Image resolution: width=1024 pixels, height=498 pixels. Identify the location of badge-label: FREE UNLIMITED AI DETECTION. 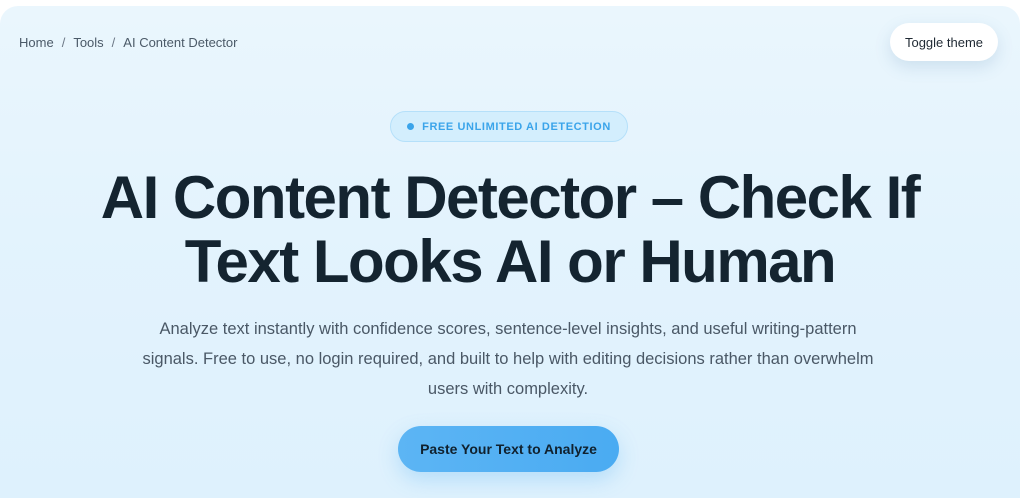
(516, 126).